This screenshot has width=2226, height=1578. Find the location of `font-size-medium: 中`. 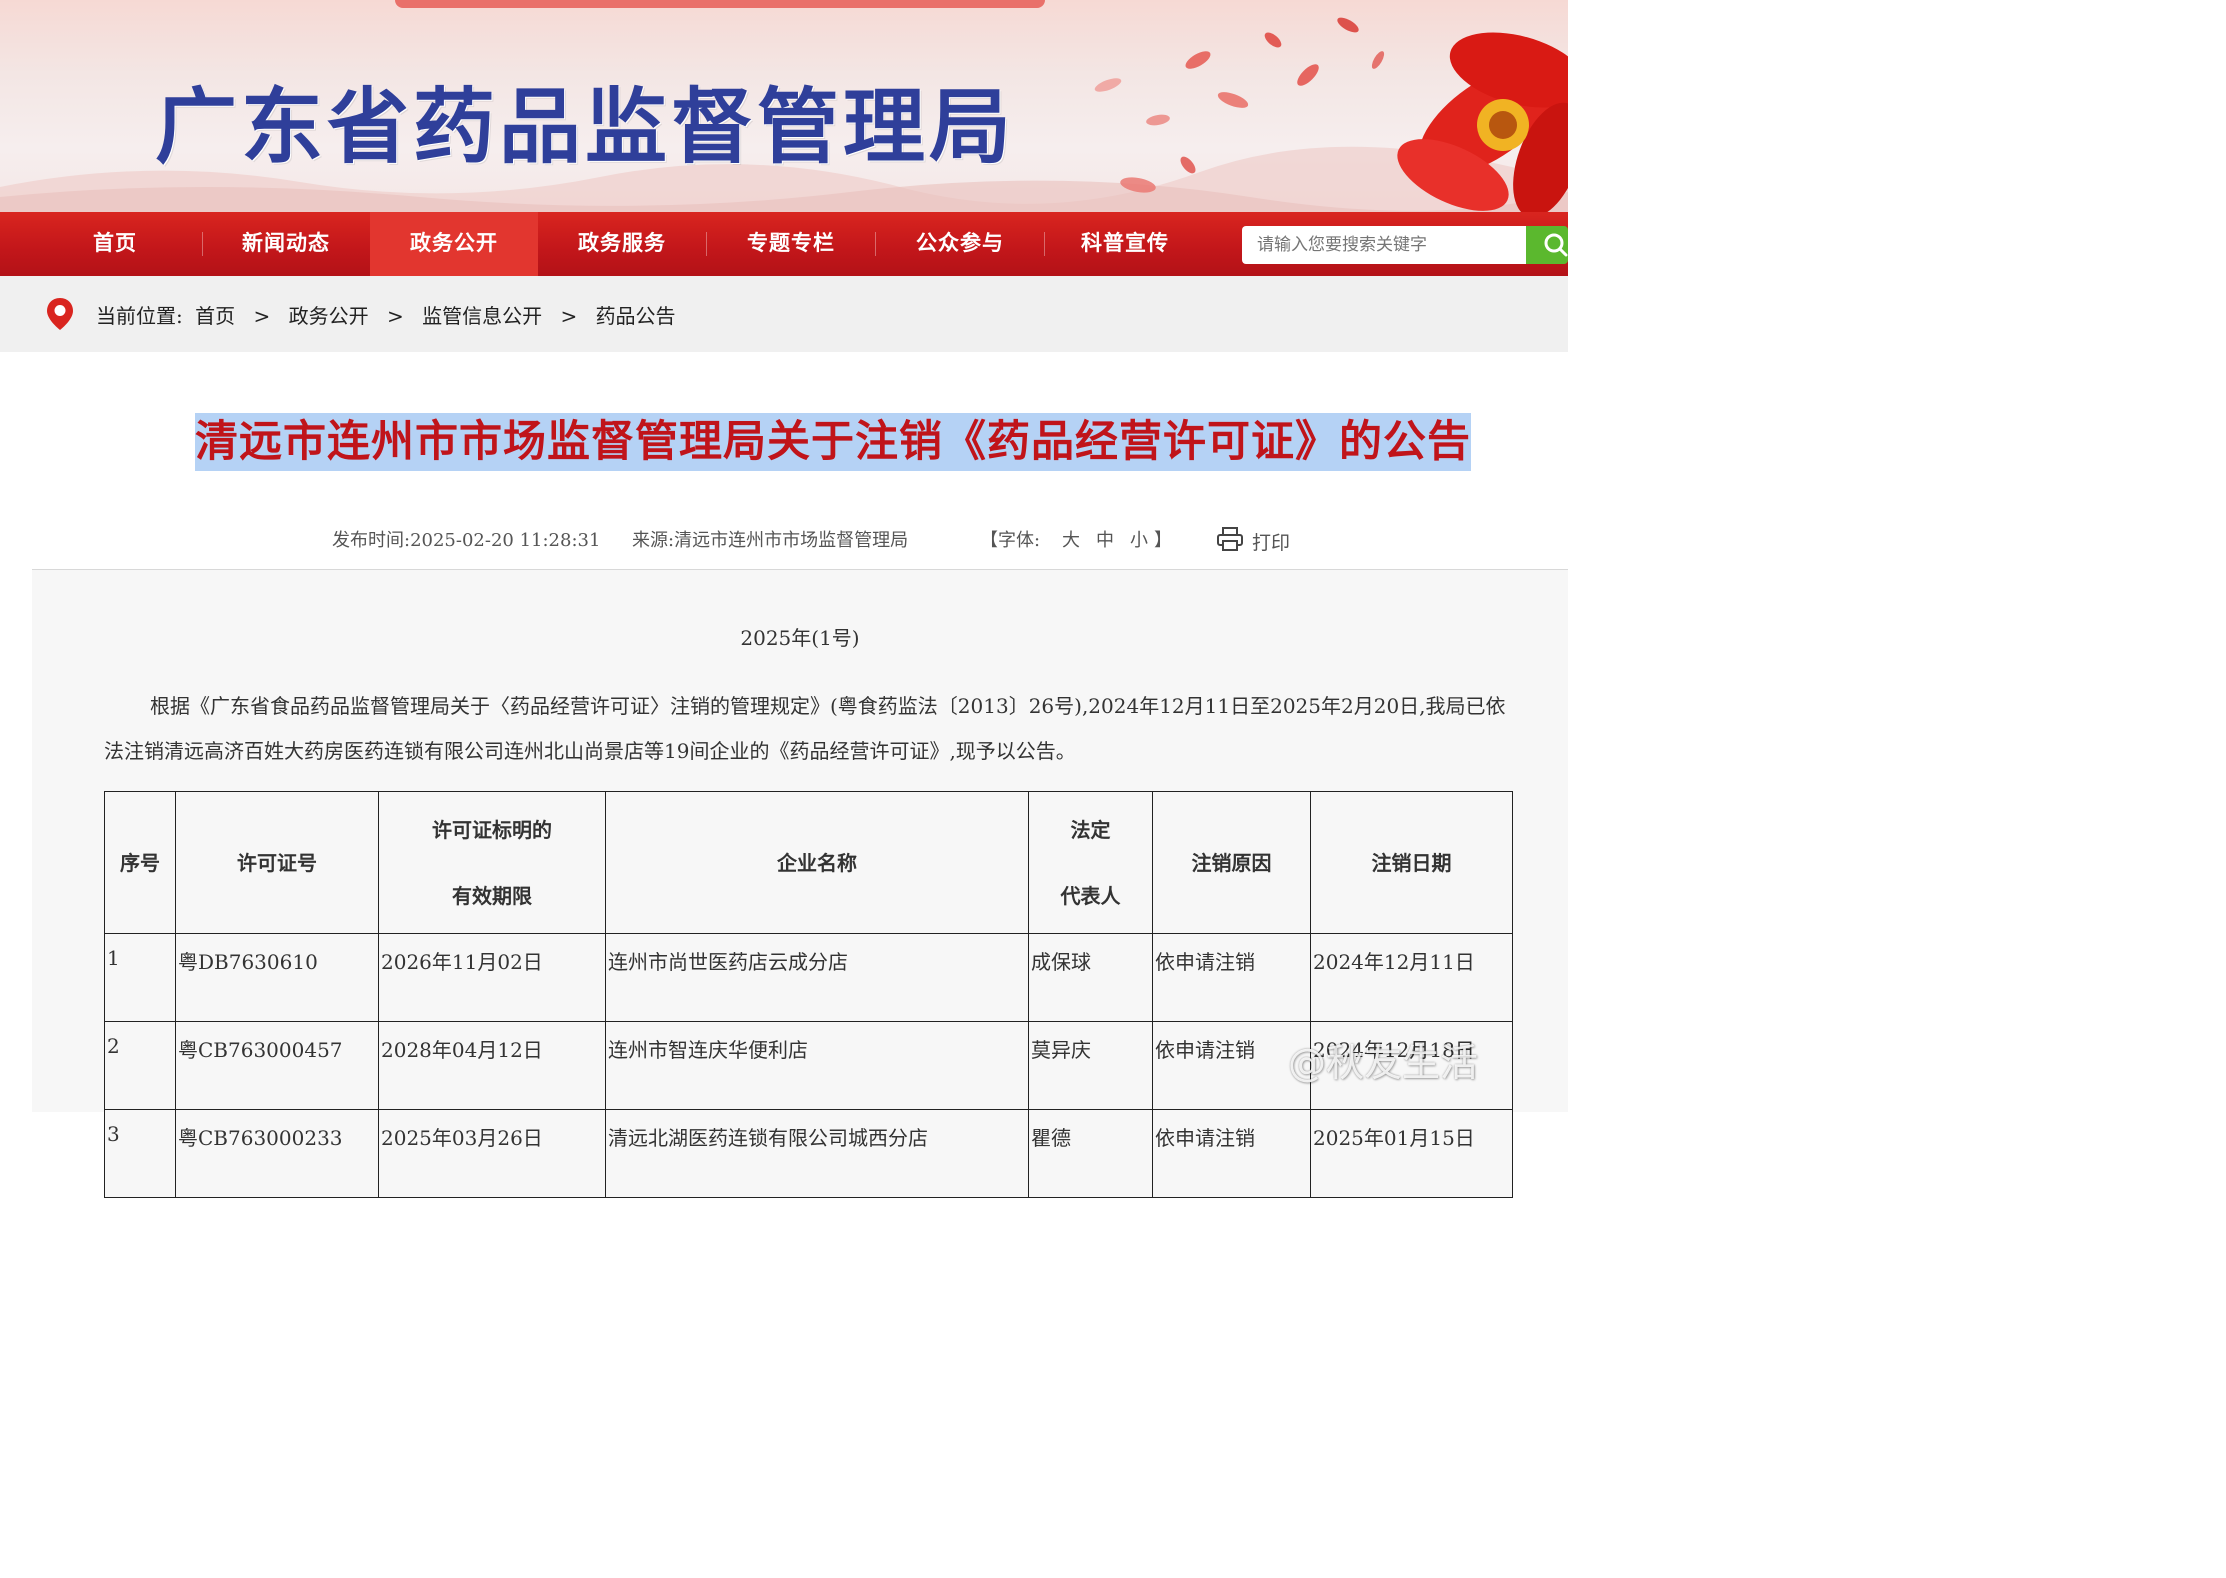

font-size-medium: 中 is located at coordinates (1105, 539).